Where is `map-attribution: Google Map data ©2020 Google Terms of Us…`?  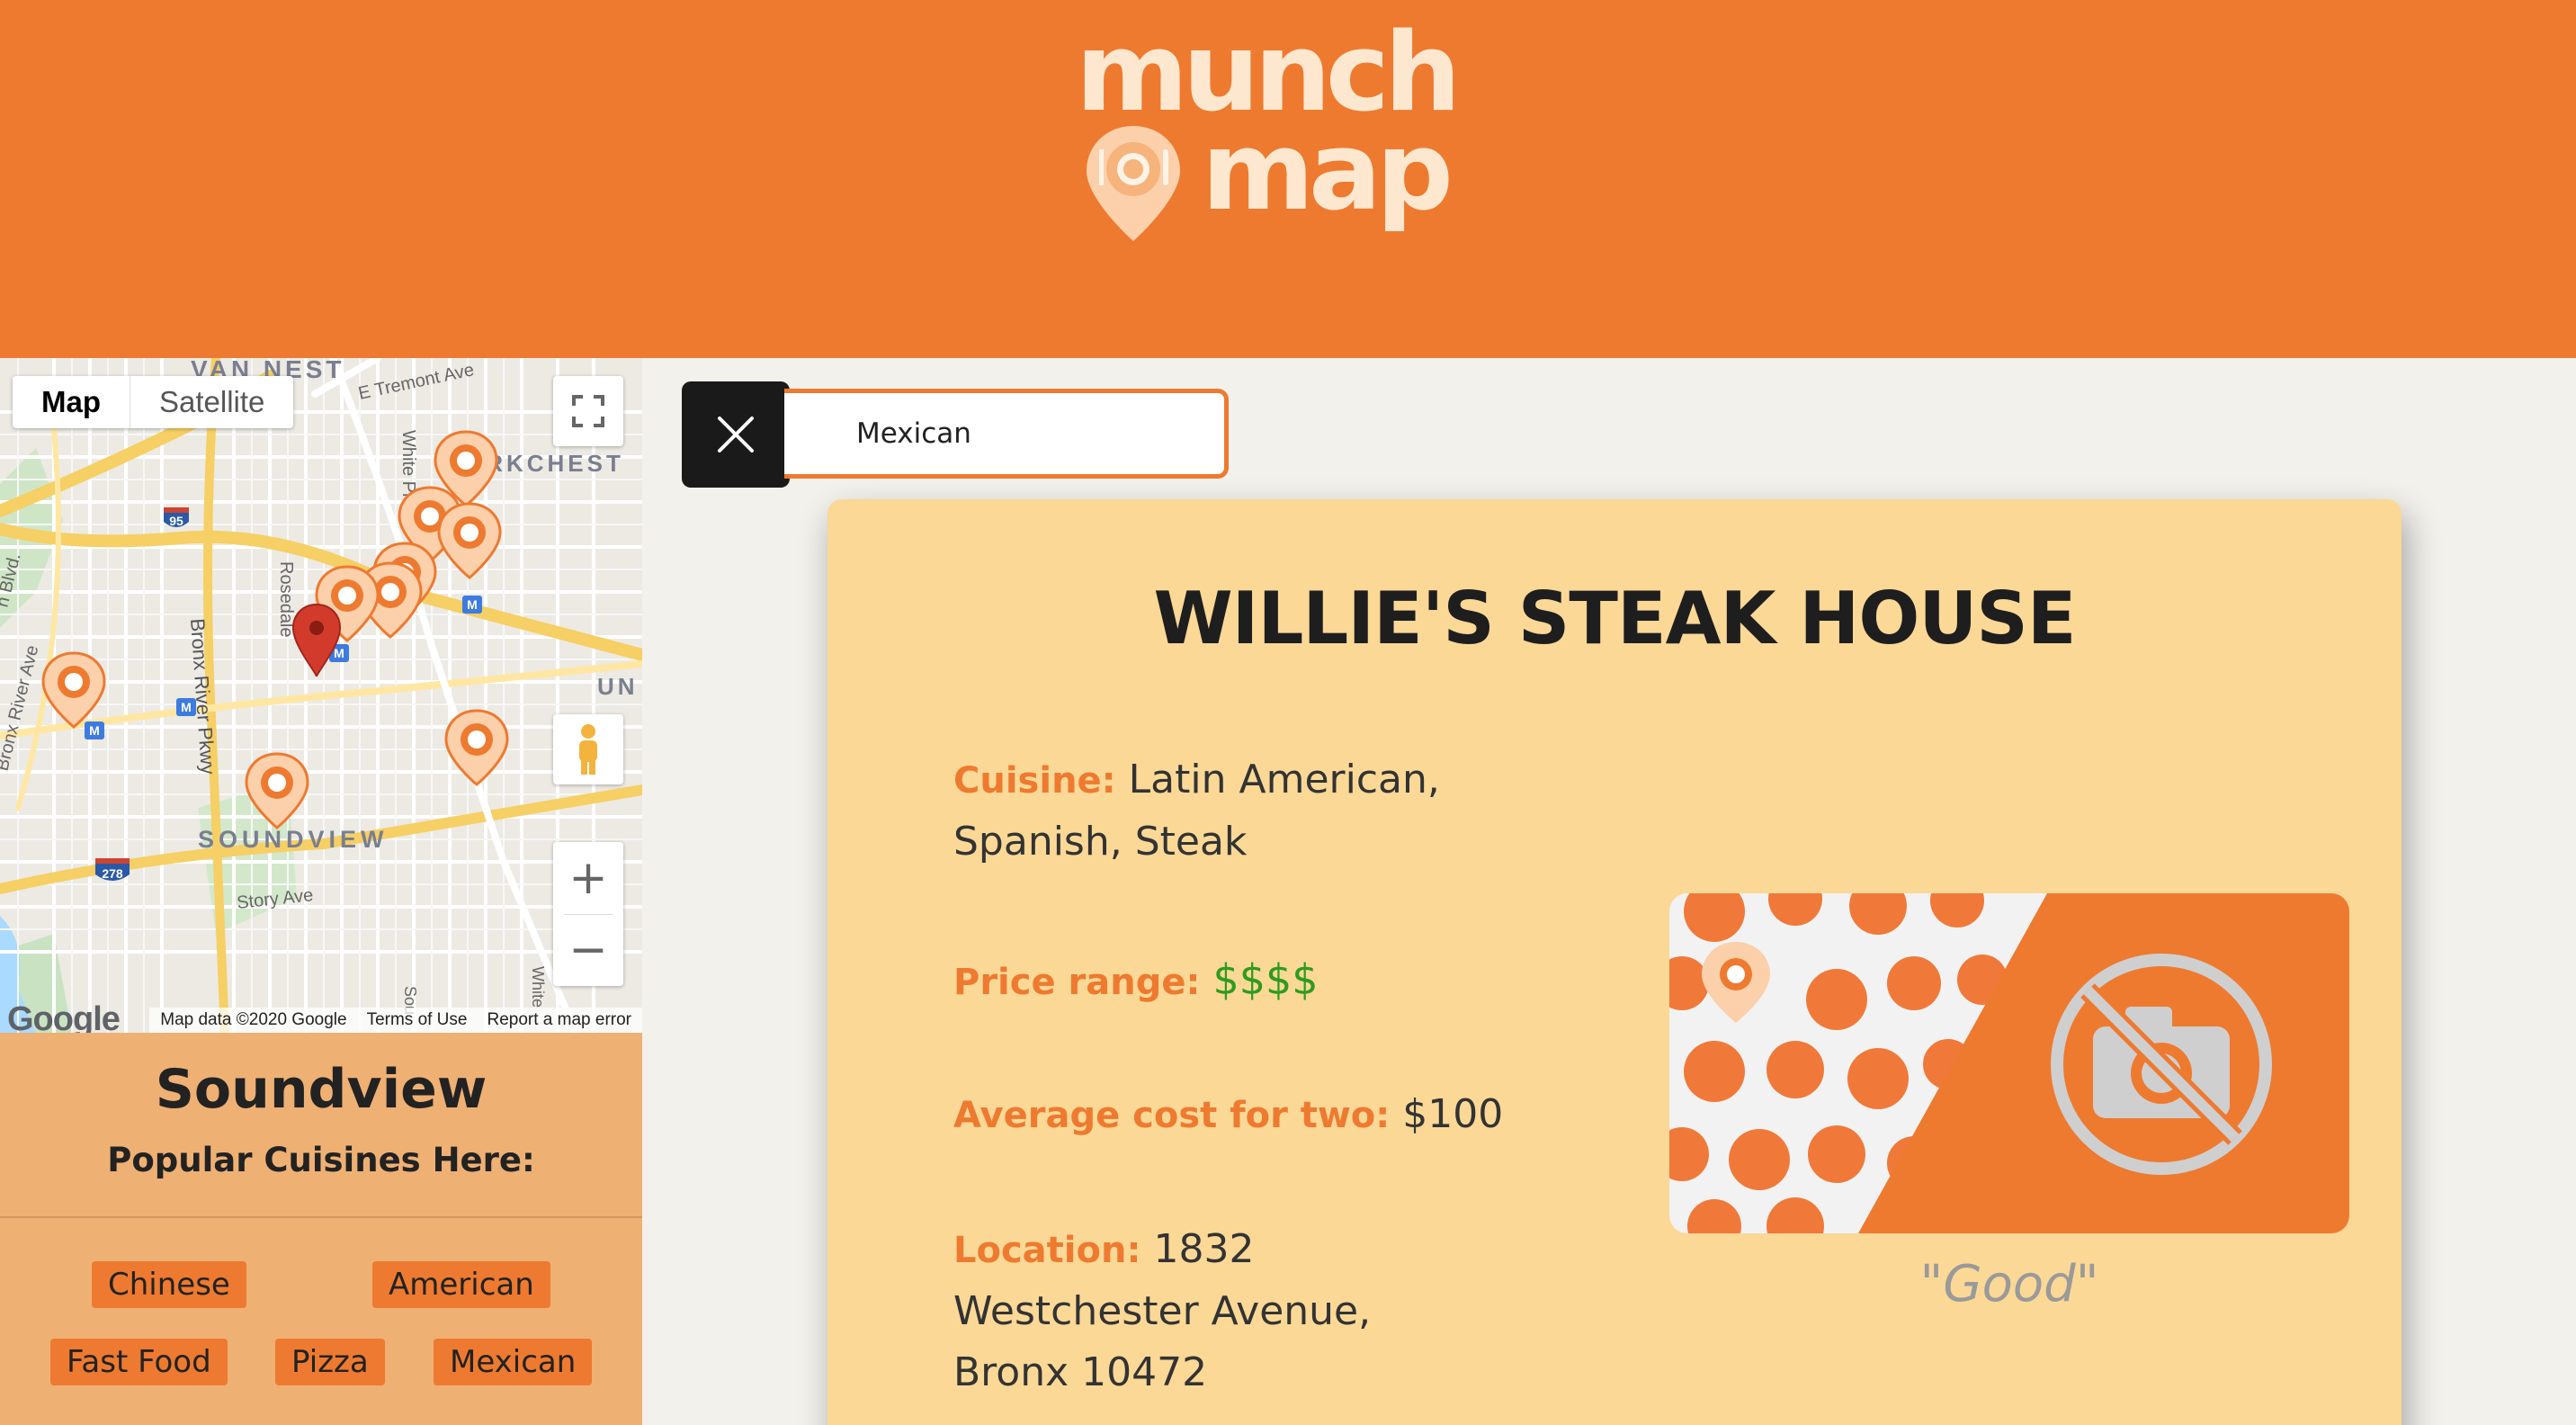 map-attribution: Google Map data ©2020 Google Terms of Us… is located at coordinates (321, 1016).